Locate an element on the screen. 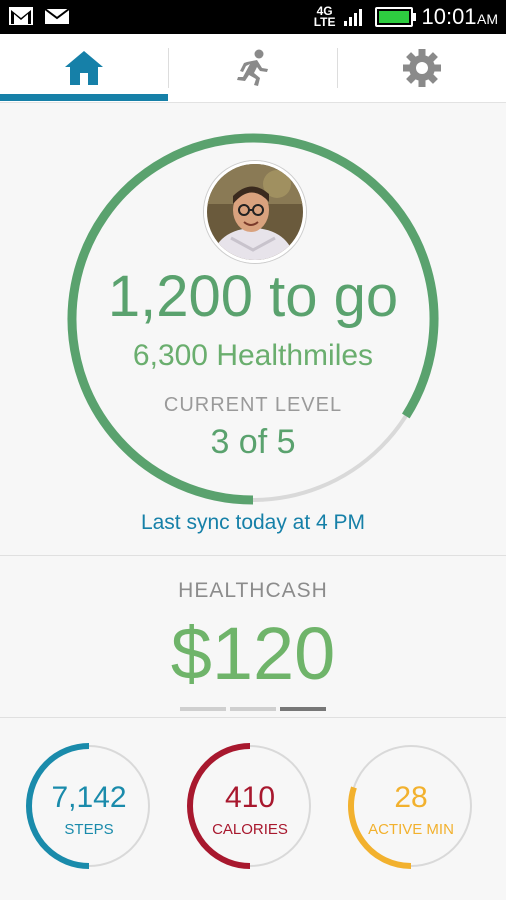 The width and height of the screenshot is (506, 900). gmail-icon is located at coordinates (21, 16).